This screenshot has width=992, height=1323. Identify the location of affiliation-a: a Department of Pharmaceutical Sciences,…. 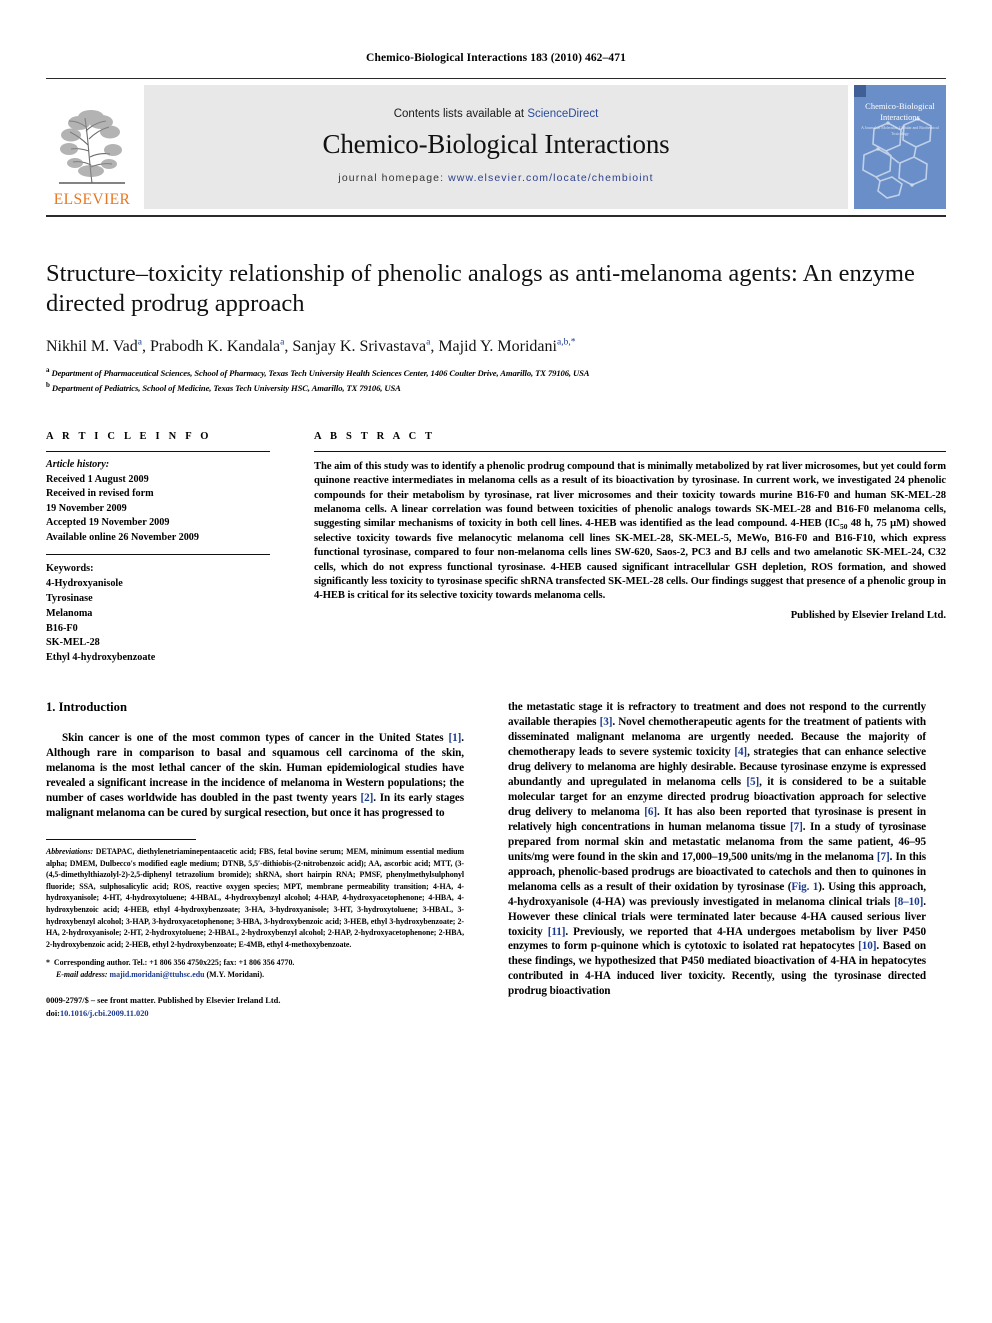
(318, 371).